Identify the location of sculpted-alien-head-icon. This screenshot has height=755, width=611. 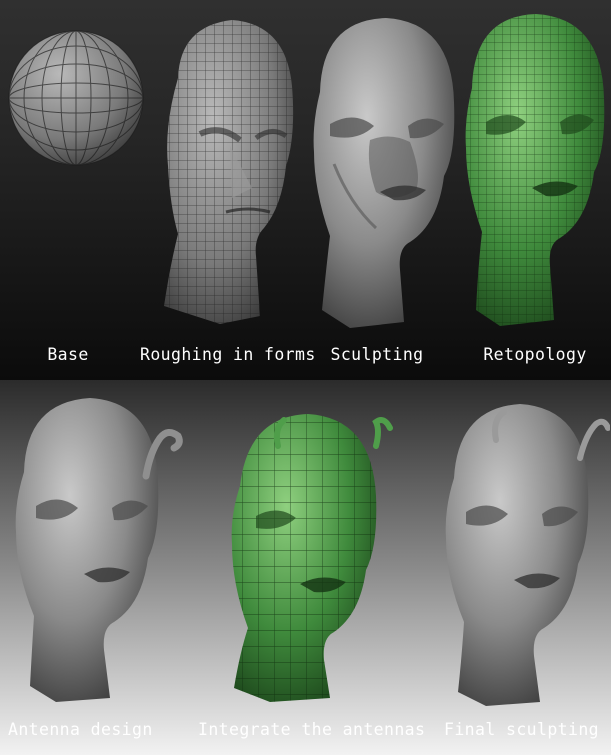
(384, 173).